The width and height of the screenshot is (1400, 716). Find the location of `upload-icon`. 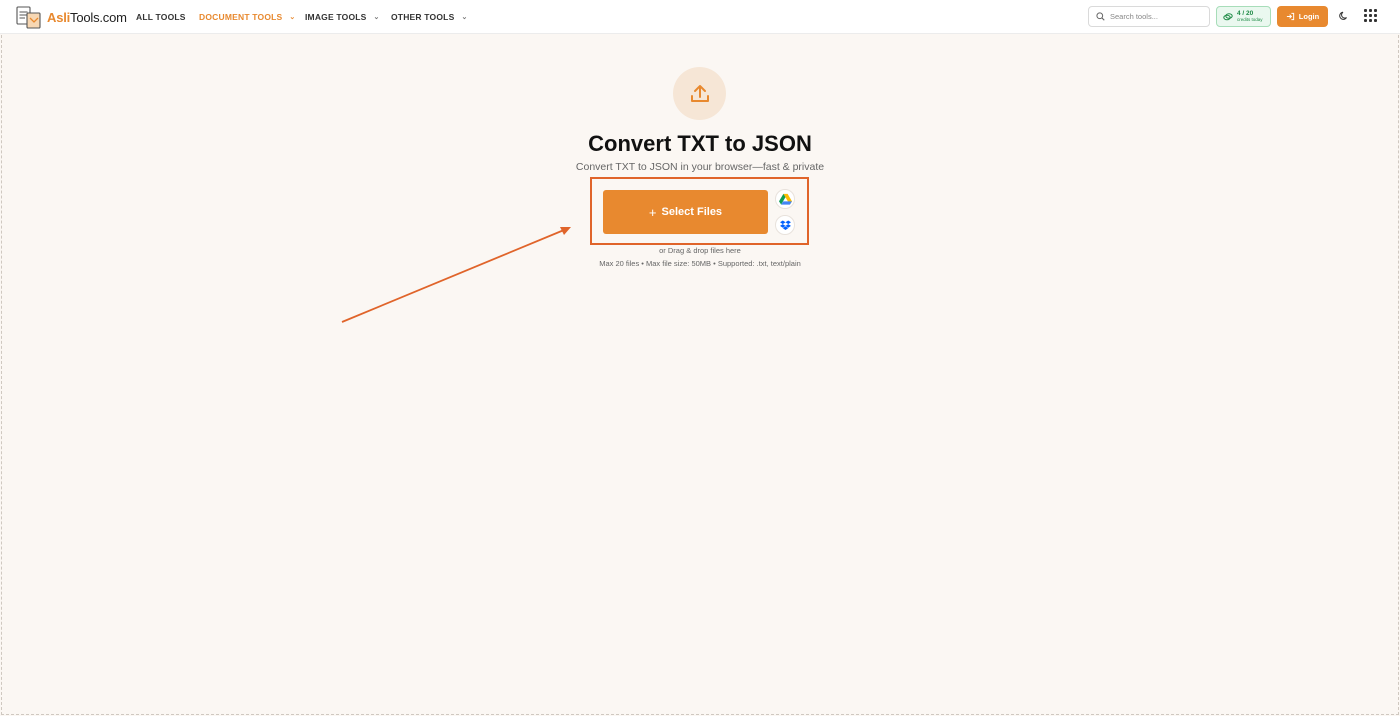

upload-icon is located at coordinates (699, 93).